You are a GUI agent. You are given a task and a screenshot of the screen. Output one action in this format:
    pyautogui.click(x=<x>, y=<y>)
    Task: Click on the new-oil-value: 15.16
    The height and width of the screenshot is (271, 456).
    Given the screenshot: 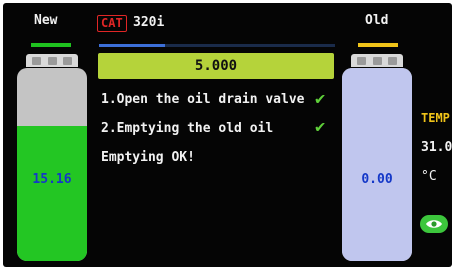 What is the action you would take?
    pyautogui.click(x=52, y=179)
    